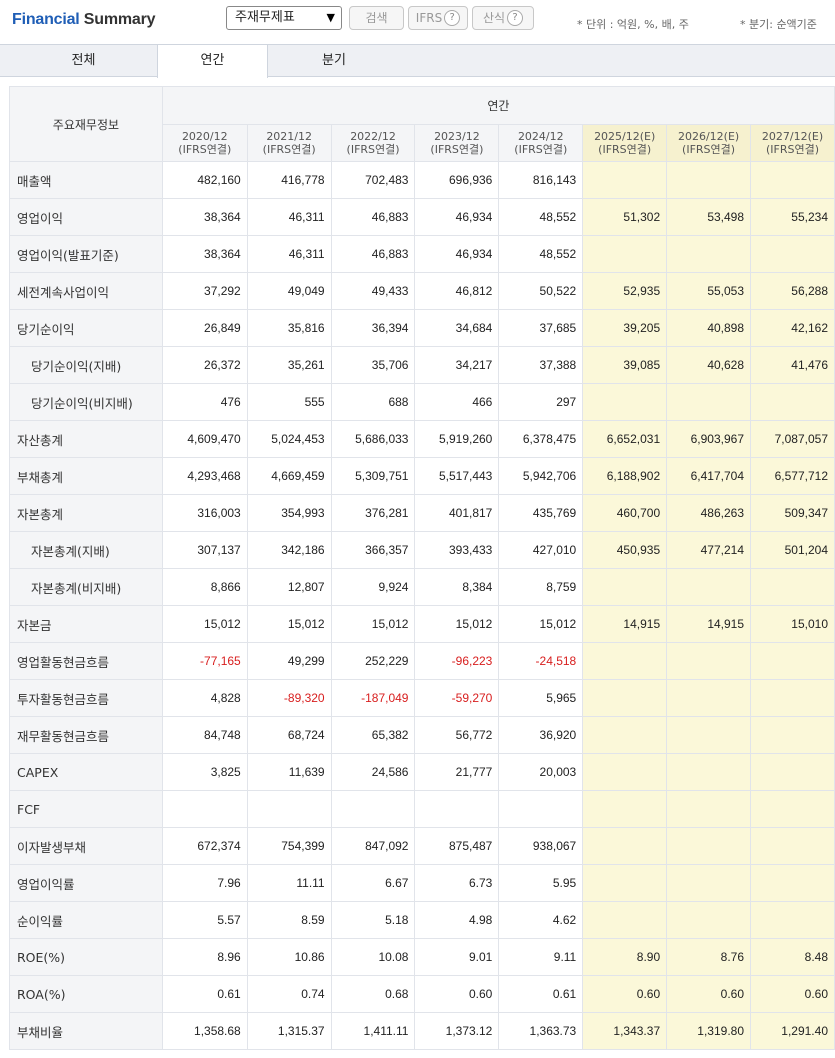 This screenshot has width=835, height=1058. Describe the element at coordinates (204, 735) in the screenshot. I see `table-cell: 84,748` at that location.